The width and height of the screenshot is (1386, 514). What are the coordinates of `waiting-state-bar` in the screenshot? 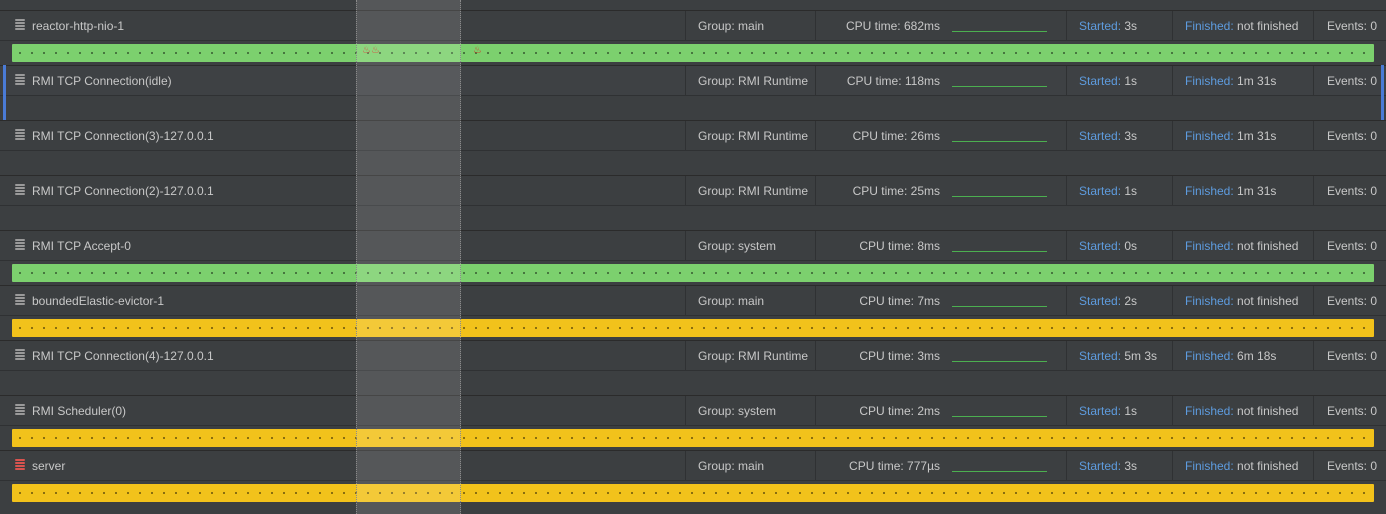 It's located at (693, 493).